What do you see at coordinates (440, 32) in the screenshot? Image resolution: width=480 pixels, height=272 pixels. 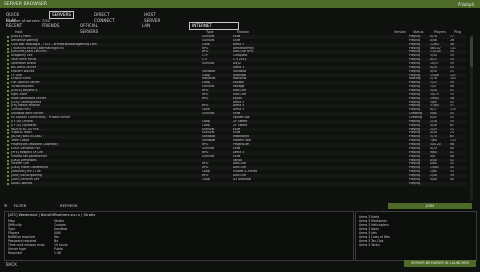 I see `col-players: Players` at bounding box center [440, 32].